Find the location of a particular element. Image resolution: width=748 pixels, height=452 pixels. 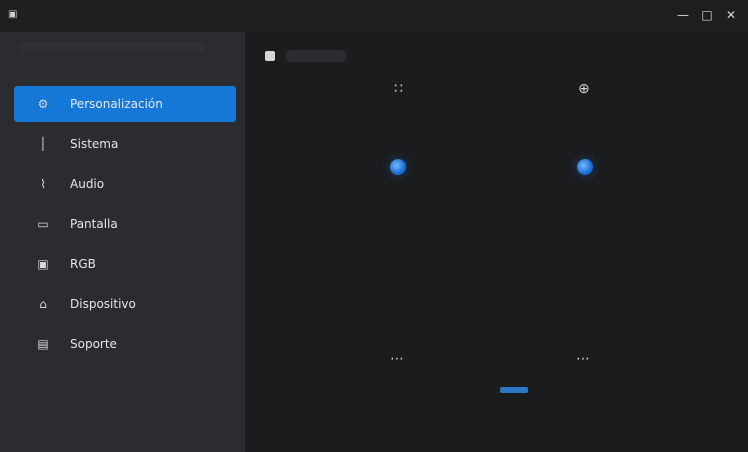

sidebar-item-label: Soporte is located at coordinates (93, 344).